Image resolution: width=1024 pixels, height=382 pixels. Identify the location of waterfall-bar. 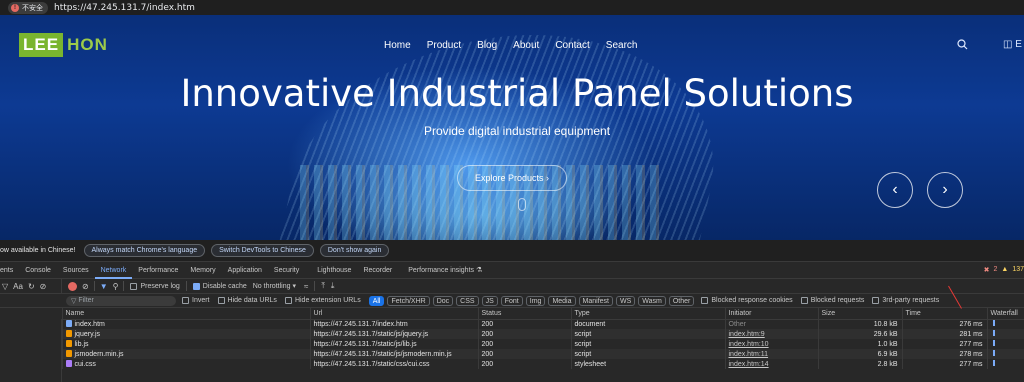
(993, 363).